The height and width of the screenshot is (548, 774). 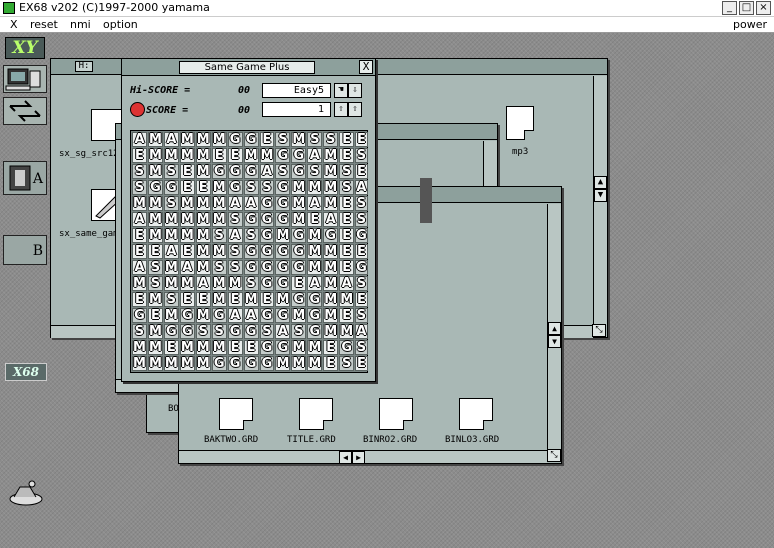 I want to click on file-icon, so click(x=236, y=414).